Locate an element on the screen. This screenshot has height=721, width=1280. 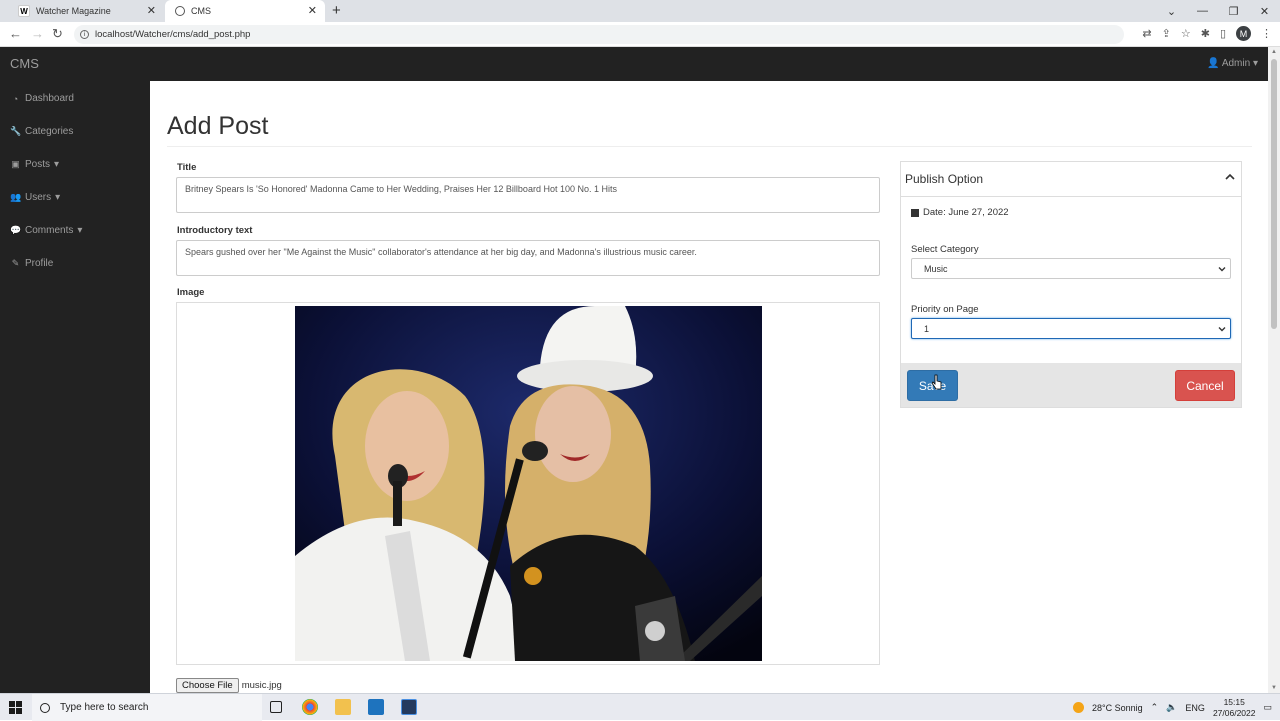
reload-icon: ↻ is located at coordinates (57, 34).